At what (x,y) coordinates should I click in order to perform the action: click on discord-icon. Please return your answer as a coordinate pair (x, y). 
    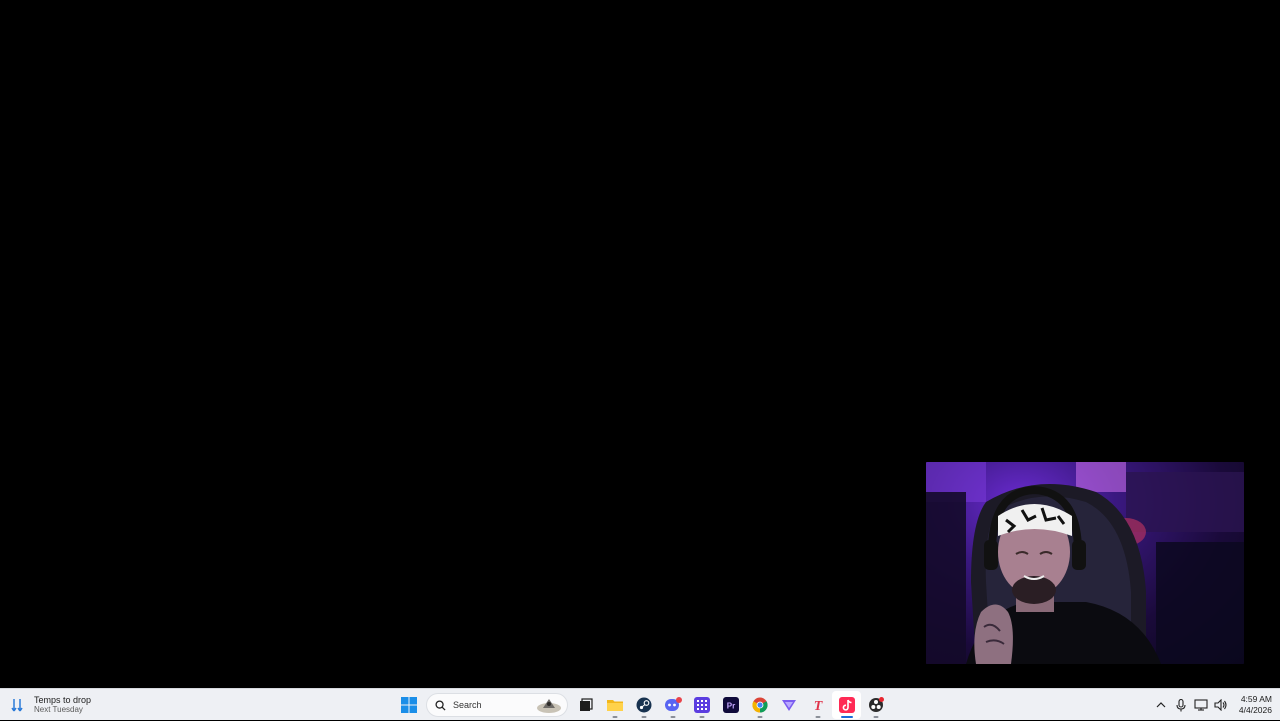
    Looking at the image, I should click on (673, 704).